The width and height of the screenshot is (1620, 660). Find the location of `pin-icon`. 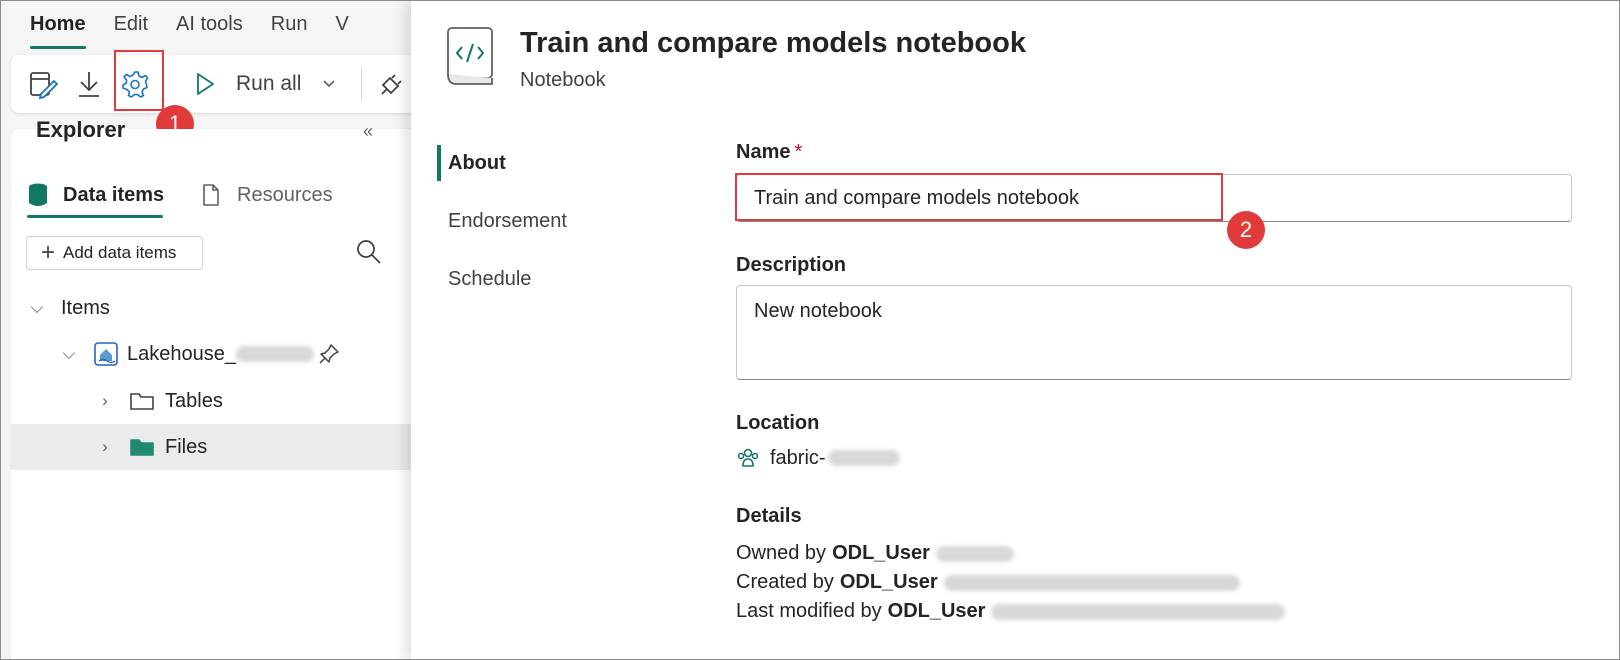

pin-icon is located at coordinates (329, 354).